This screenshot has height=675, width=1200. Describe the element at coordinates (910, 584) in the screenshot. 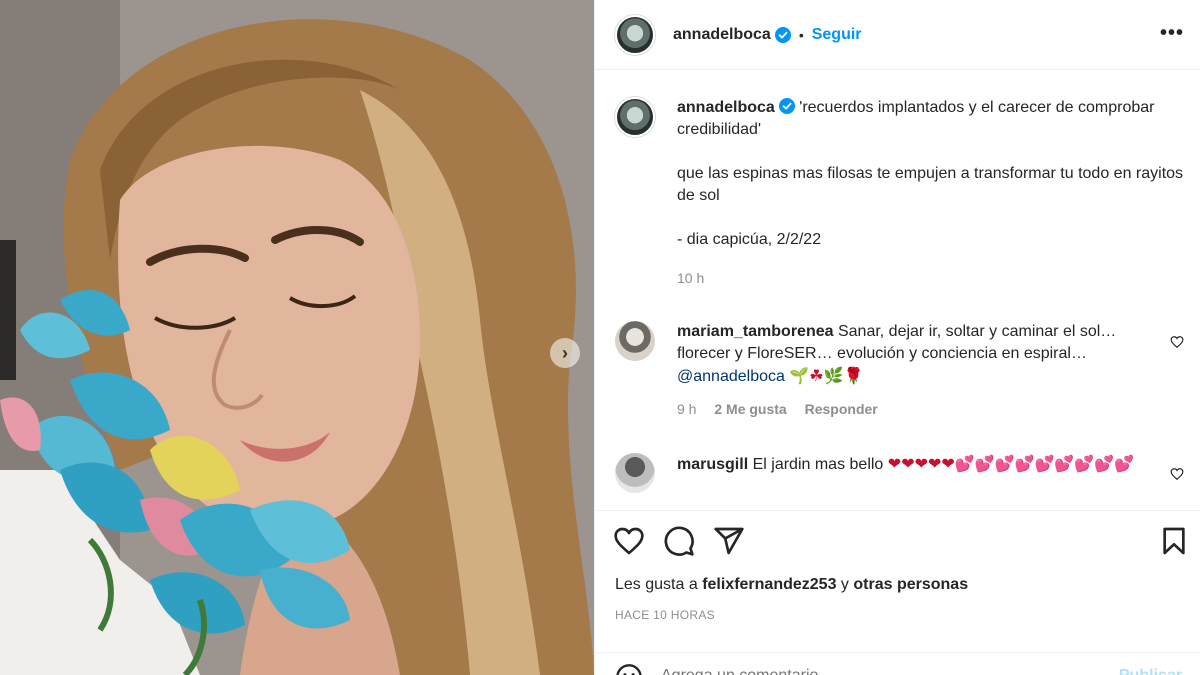

I see `likes-others-link: otras personas` at that location.